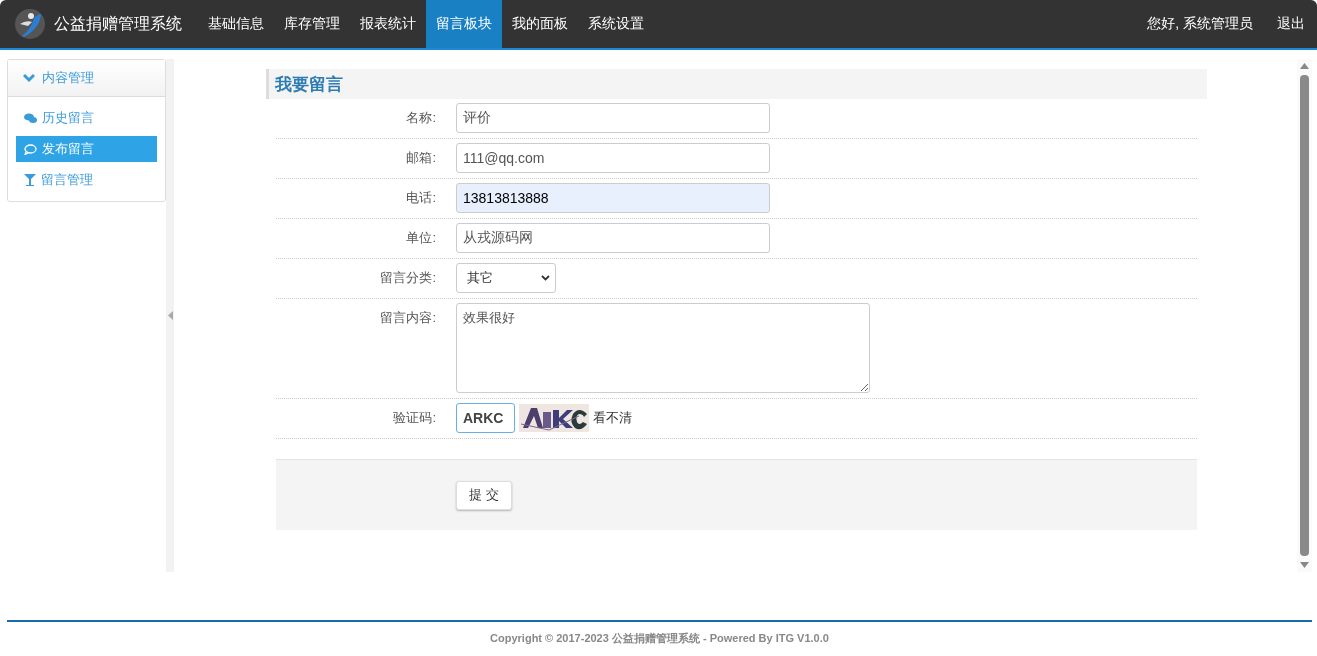 The width and height of the screenshot is (1317, 656). What do you see at coordinates (118, 23) in the screenshot?
I see `app-title: 公益捐赠管理系统` at bounding box center [118, 23].